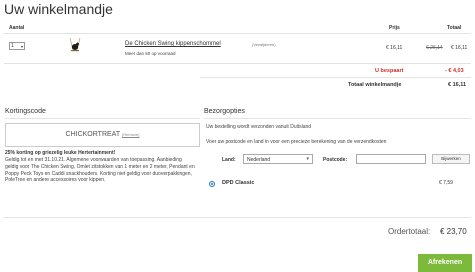 This screenshot has height=272, width=475. What do you see at coordinates (92, 134) in the screenshot?
I see `coupon-code: CHICKORTREAT` at bounding box center [92, 134].